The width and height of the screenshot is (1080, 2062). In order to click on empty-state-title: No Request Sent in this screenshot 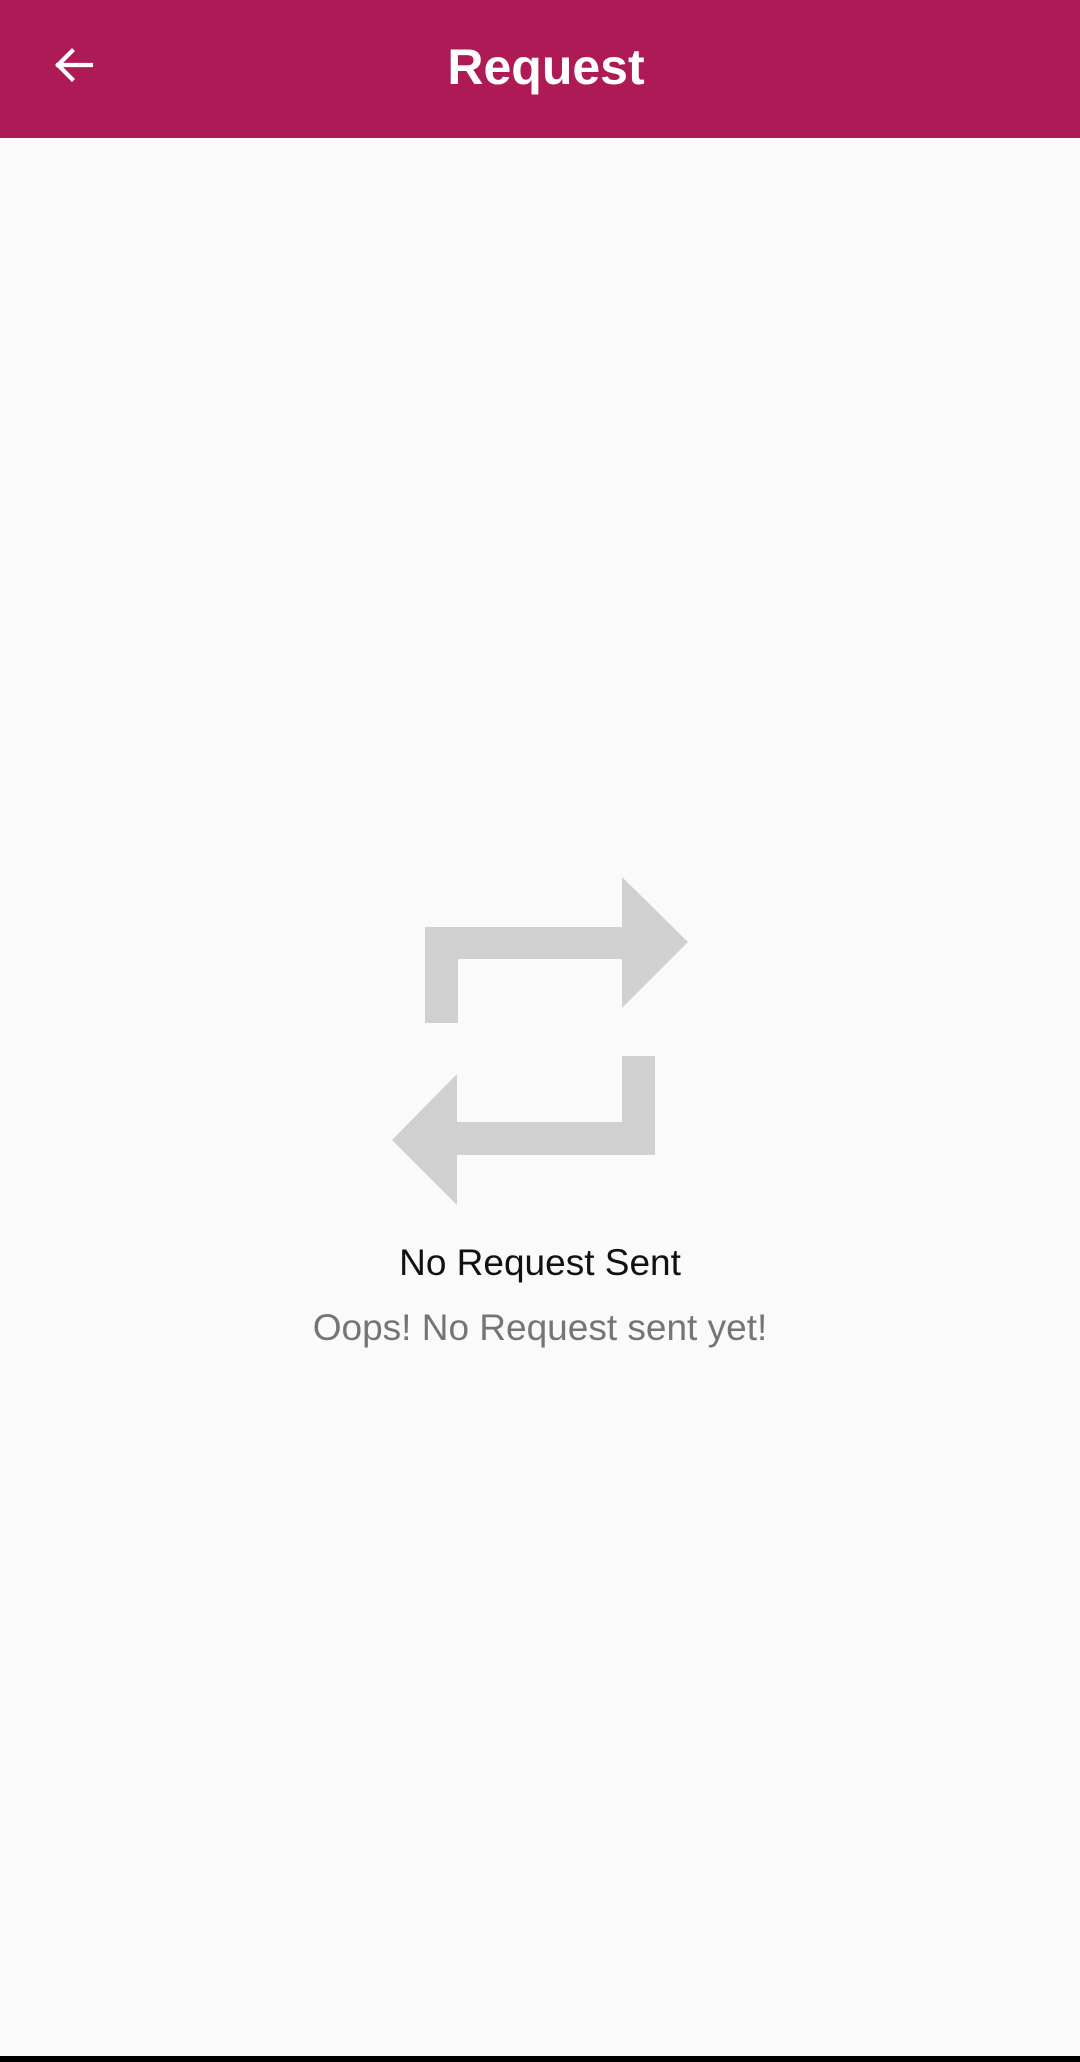, I will do `click(540, 1262)`.